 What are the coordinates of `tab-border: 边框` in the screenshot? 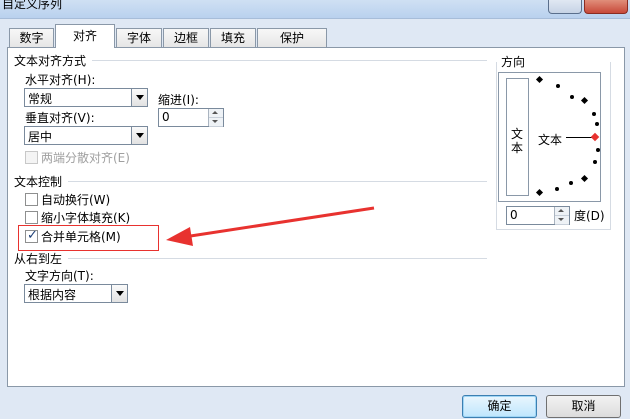 It's located at (186, 37).